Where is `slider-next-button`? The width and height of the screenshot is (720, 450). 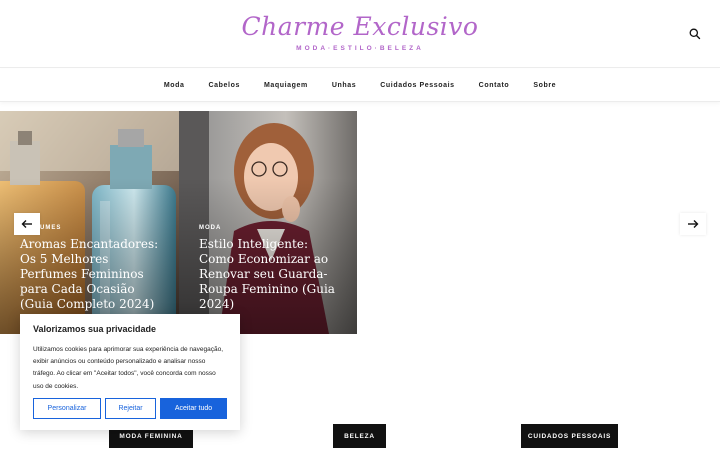
slider-next-button is located at coordinates (693, 224).